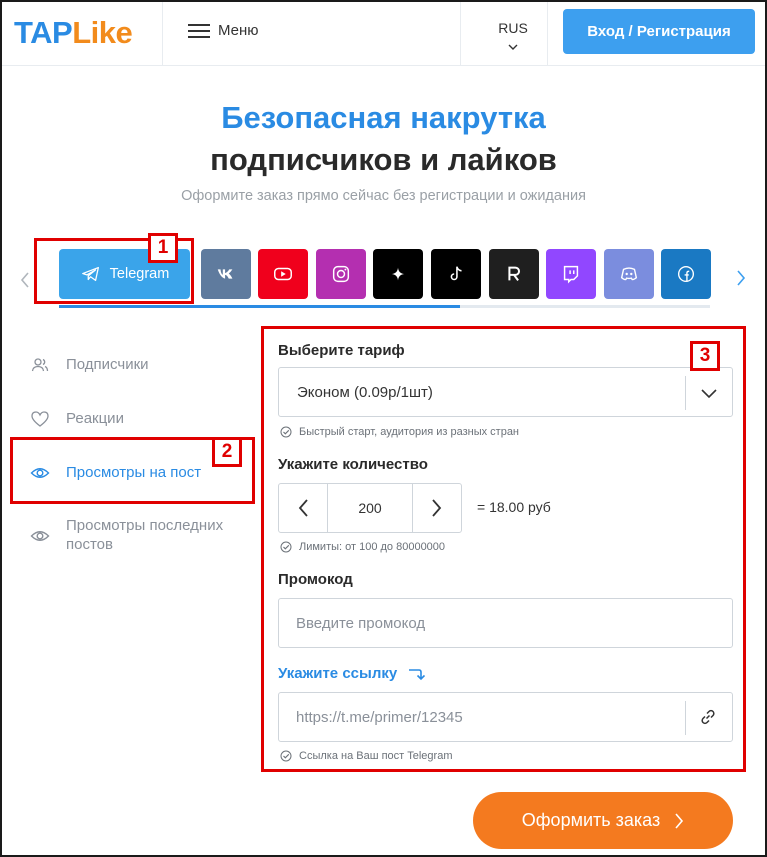 The image size is (767, 857). I want to click on login-register-button: Вход / Регистрация, so click(659, 31).